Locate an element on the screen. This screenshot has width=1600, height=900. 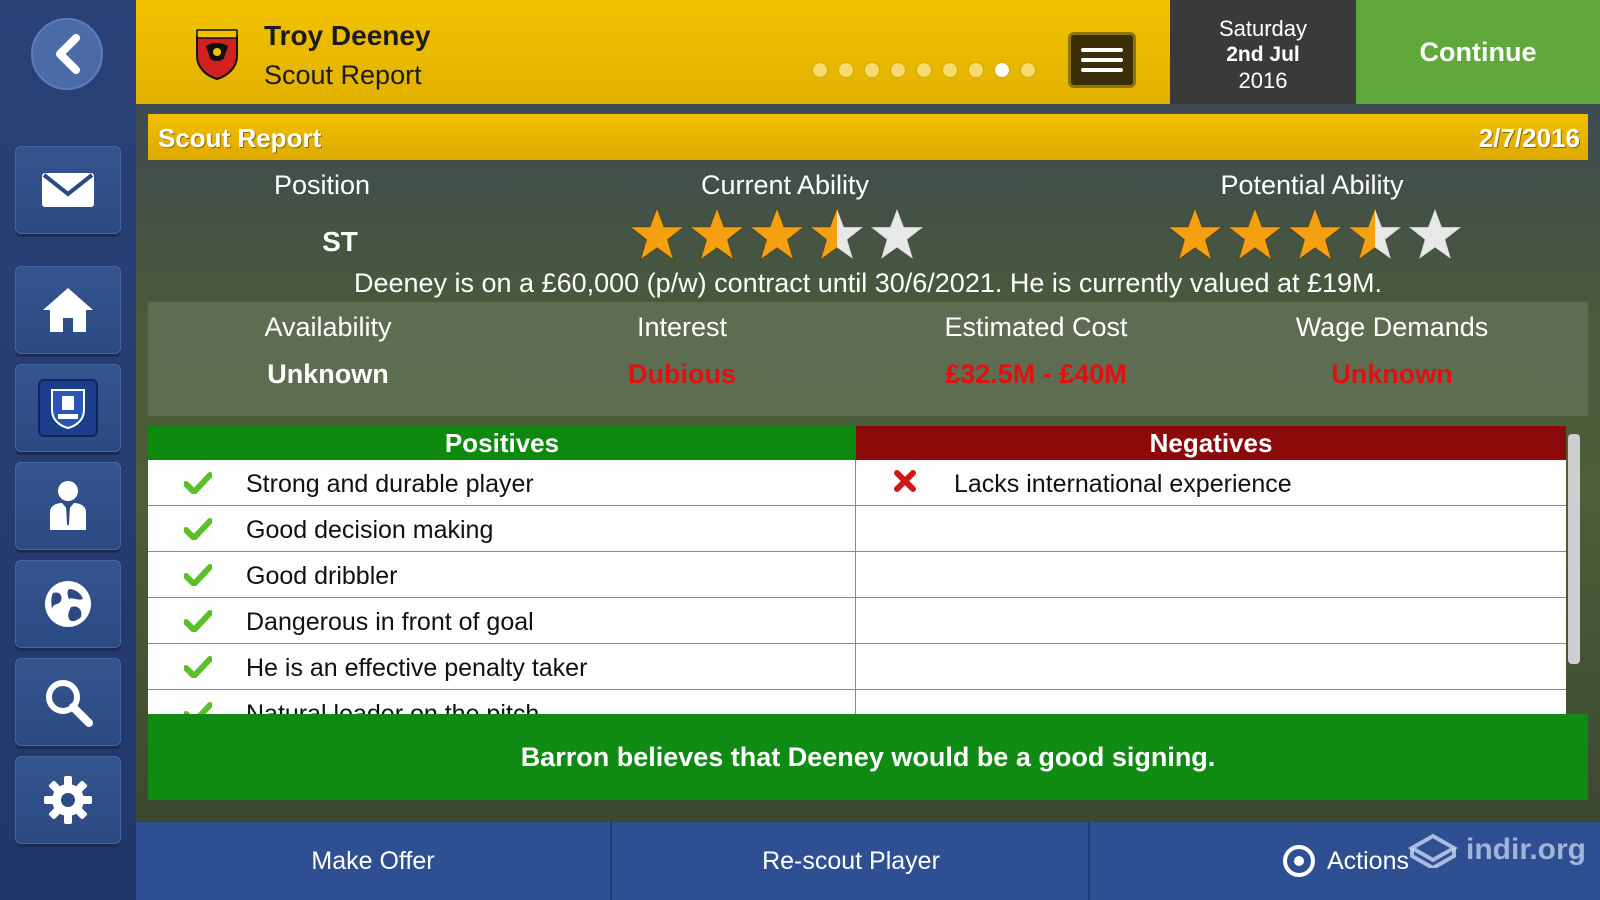
sidebar is located at coordinates (68, 450).